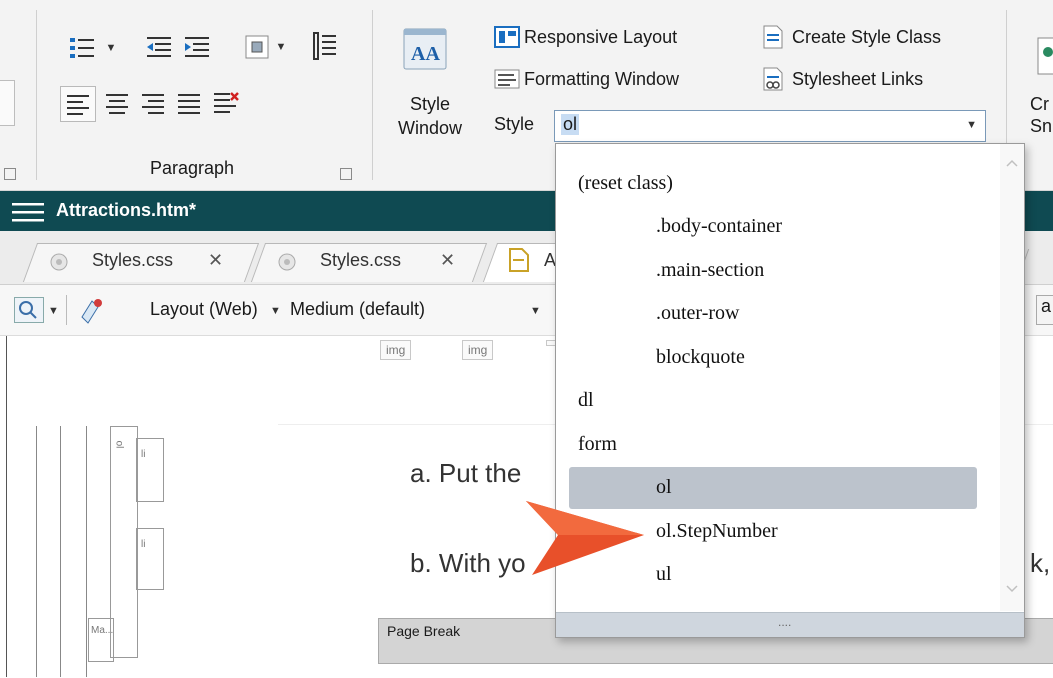  I want to click on document-title: Attractions.htm*, so click(126, 210).